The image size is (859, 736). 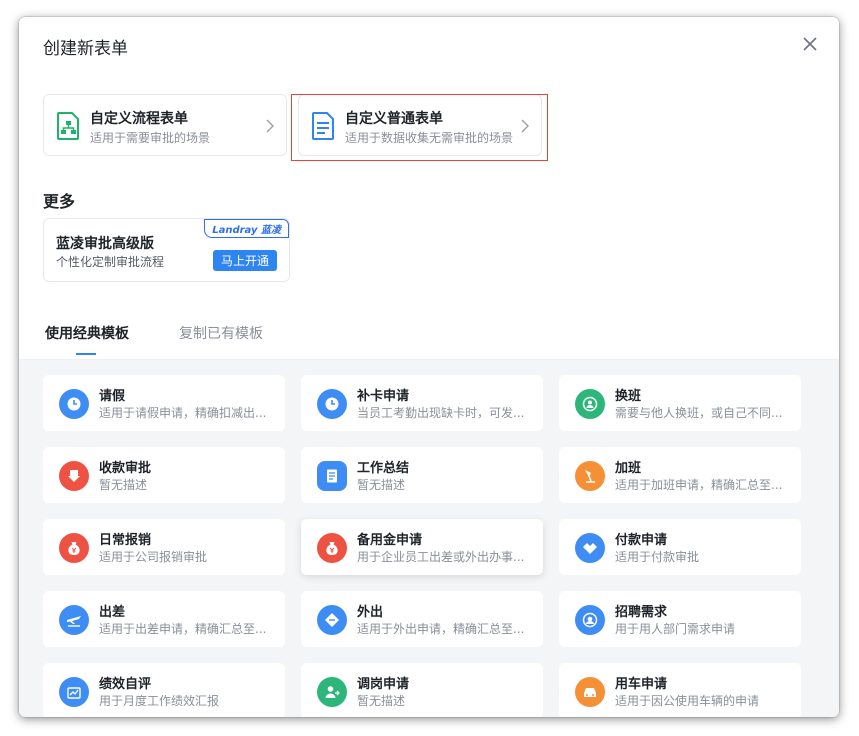 What do you see at coordinates (112, 612) in the screenshot?
I see `template-name: 出差` at bounding box center [112, 612].